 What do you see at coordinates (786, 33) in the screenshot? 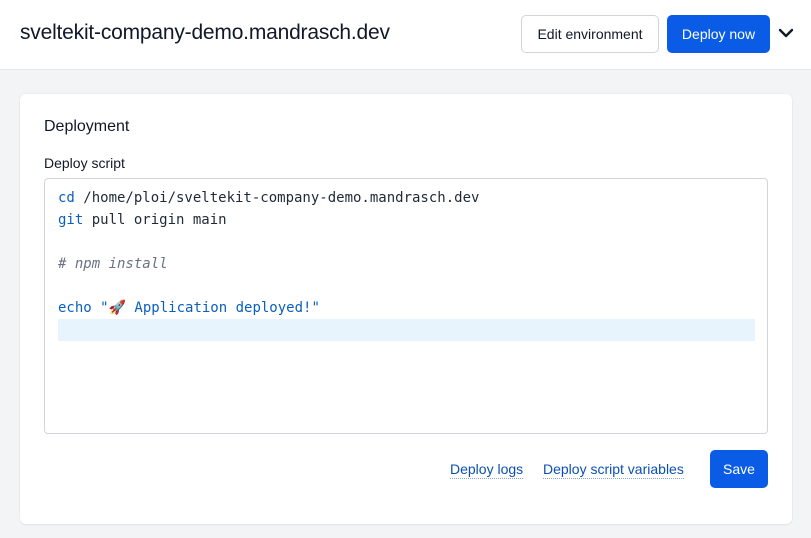
I see `chevron-down-icon` at bounding box center [786, 33].